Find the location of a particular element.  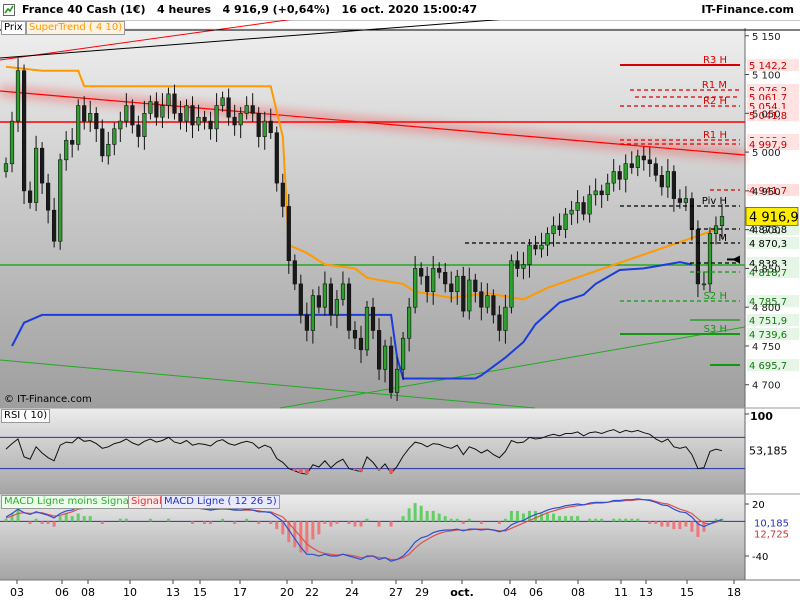

pivot-name: M is located at coordinates (722, 238).